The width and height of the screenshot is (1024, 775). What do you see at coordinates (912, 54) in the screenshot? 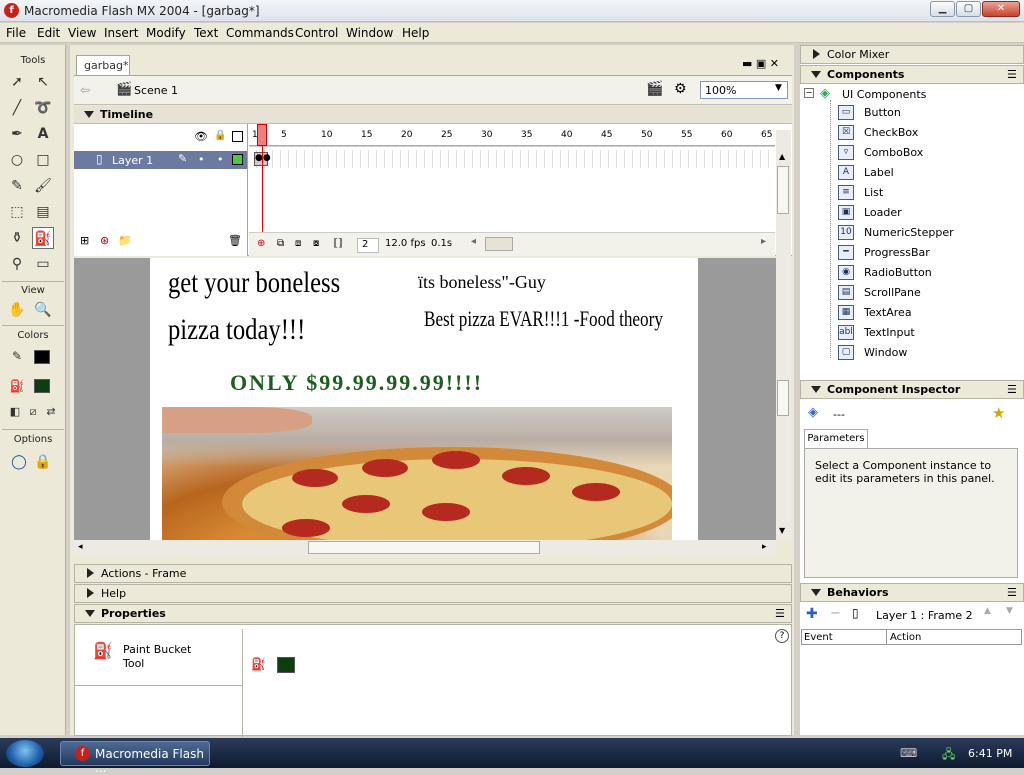
I see `color-mixer-header: Color Mixer` at bounding box center [912, 54].